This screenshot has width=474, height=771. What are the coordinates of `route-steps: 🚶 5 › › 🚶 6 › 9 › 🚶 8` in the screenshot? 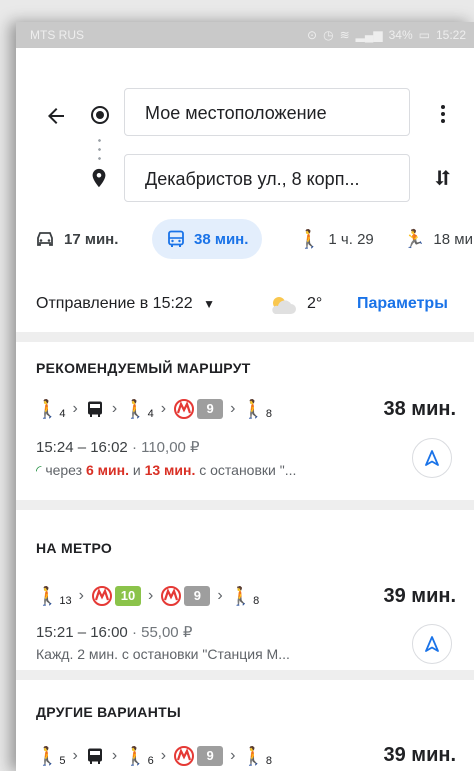 It's located at (154, 755).